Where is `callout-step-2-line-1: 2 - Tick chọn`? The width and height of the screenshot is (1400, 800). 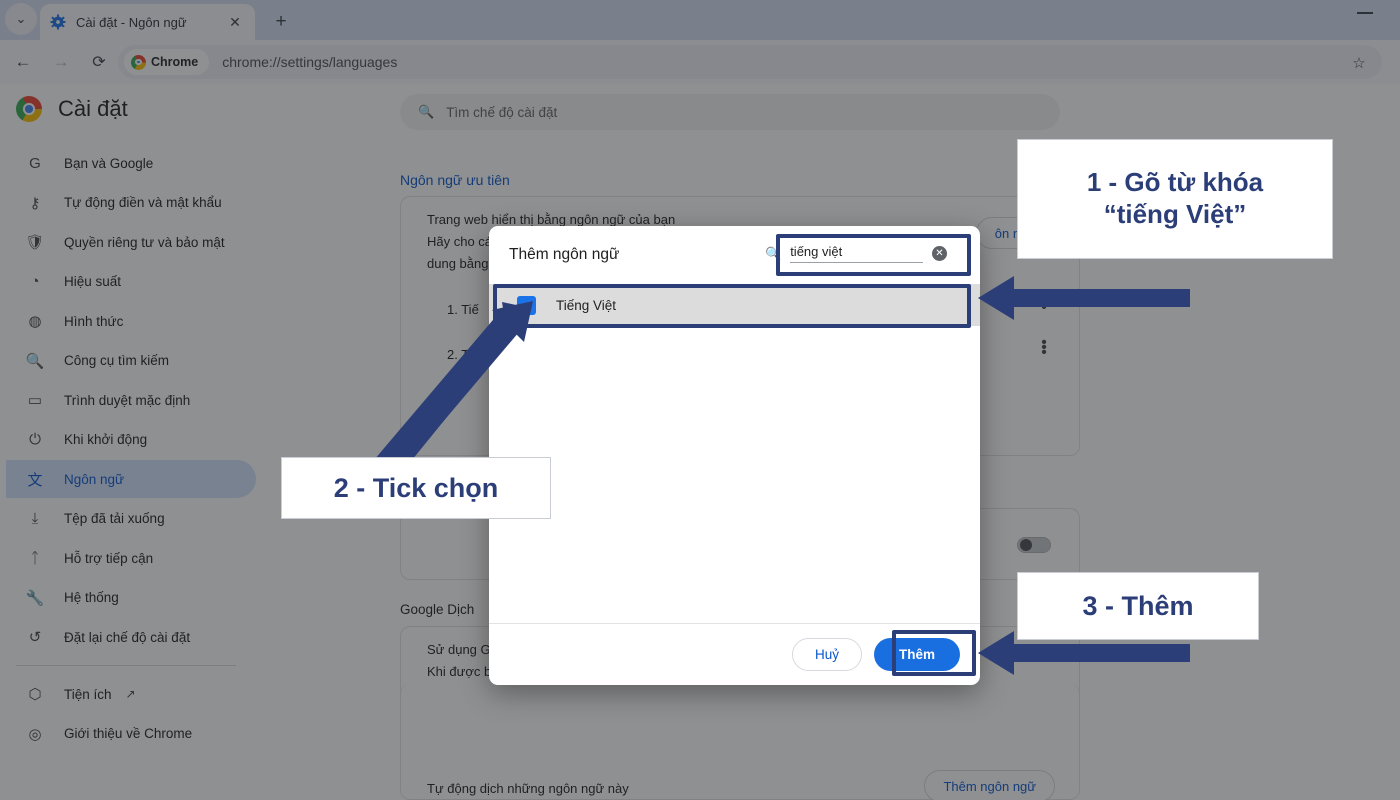
callout-step-2-line-1: 2 - Tick chọn is located at coordinates (416, 487).